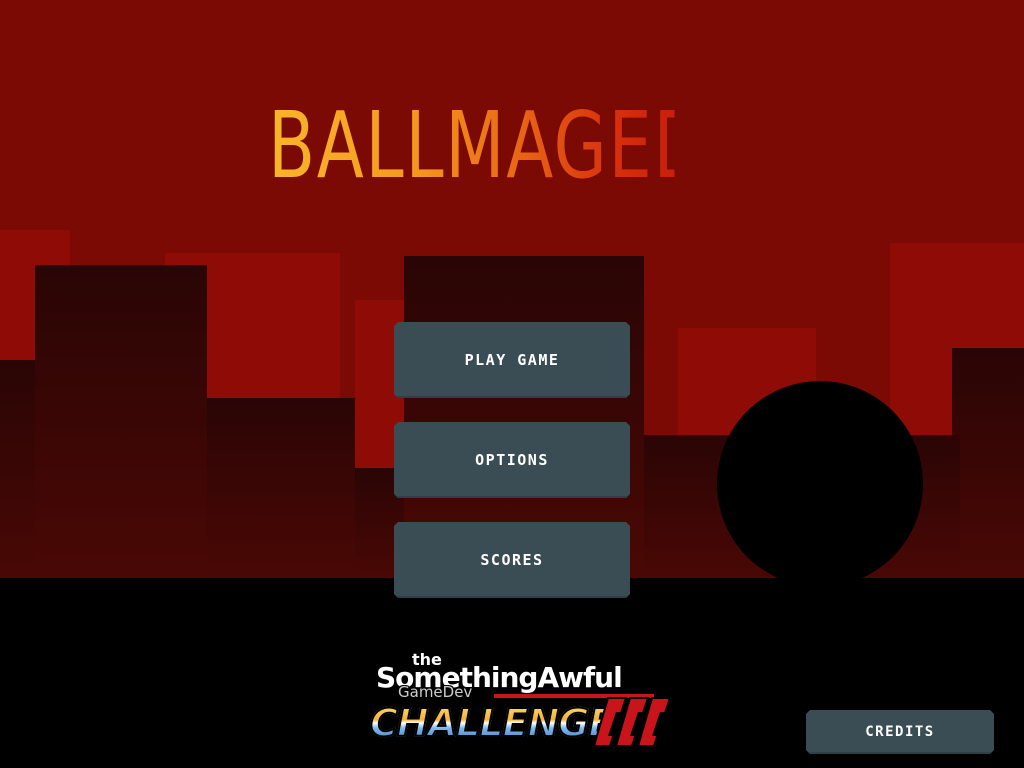 The image size is (1024, 768). Describe the element at coordinates (512, 460) in the screenshot. I see `options-button: OPTIONS` at that location.